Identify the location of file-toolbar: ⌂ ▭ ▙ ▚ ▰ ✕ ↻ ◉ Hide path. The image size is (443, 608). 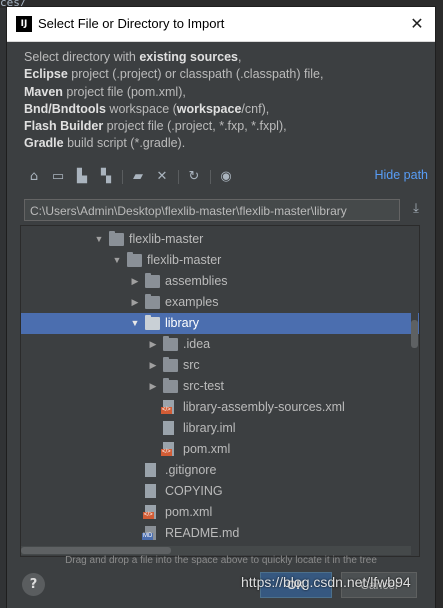
(226, 177).